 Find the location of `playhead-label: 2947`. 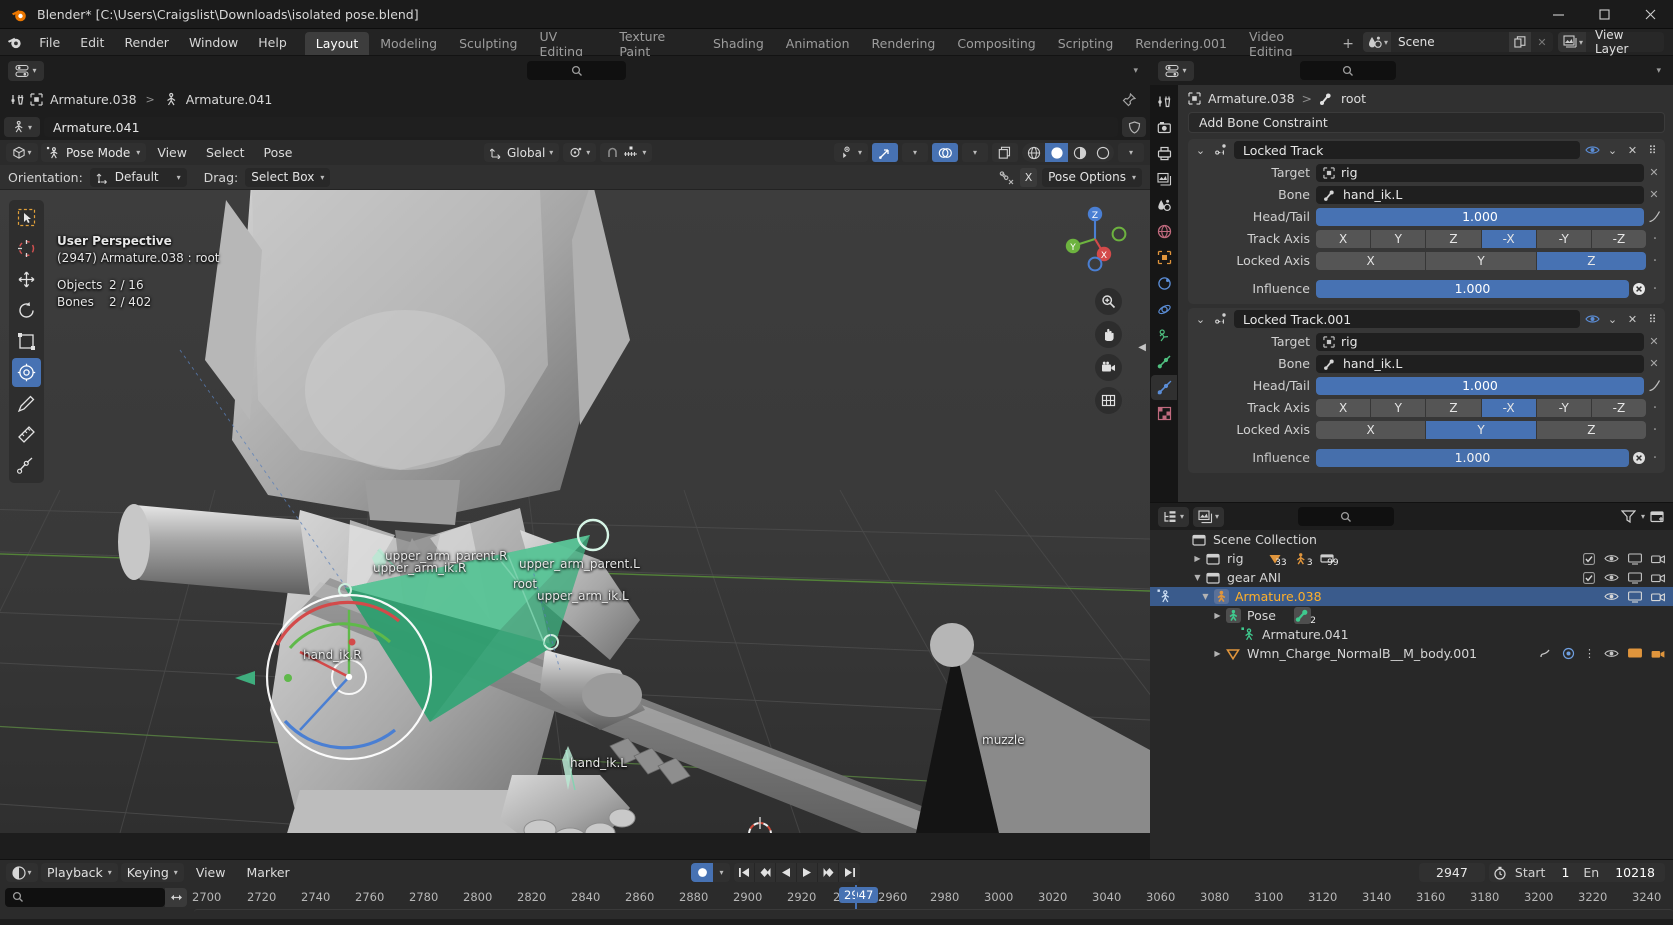

playhead-label: 2947 is located at coordinates (859, 895).